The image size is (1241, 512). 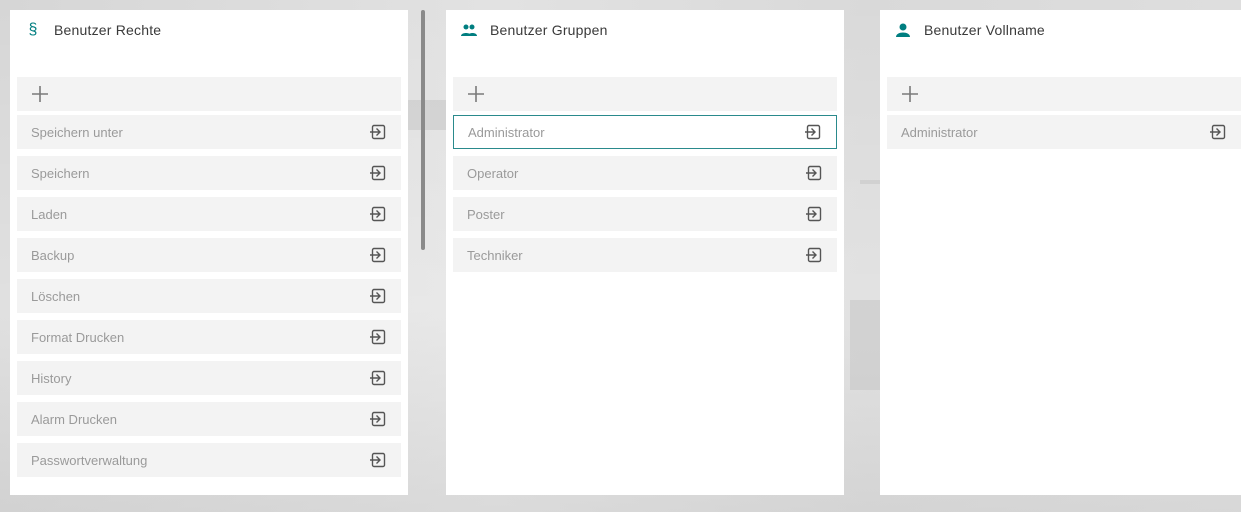 What do you see at coordinates (645, 173) in the screenshot?
I see `list-item: Operator` at bounding box center [645, 173].